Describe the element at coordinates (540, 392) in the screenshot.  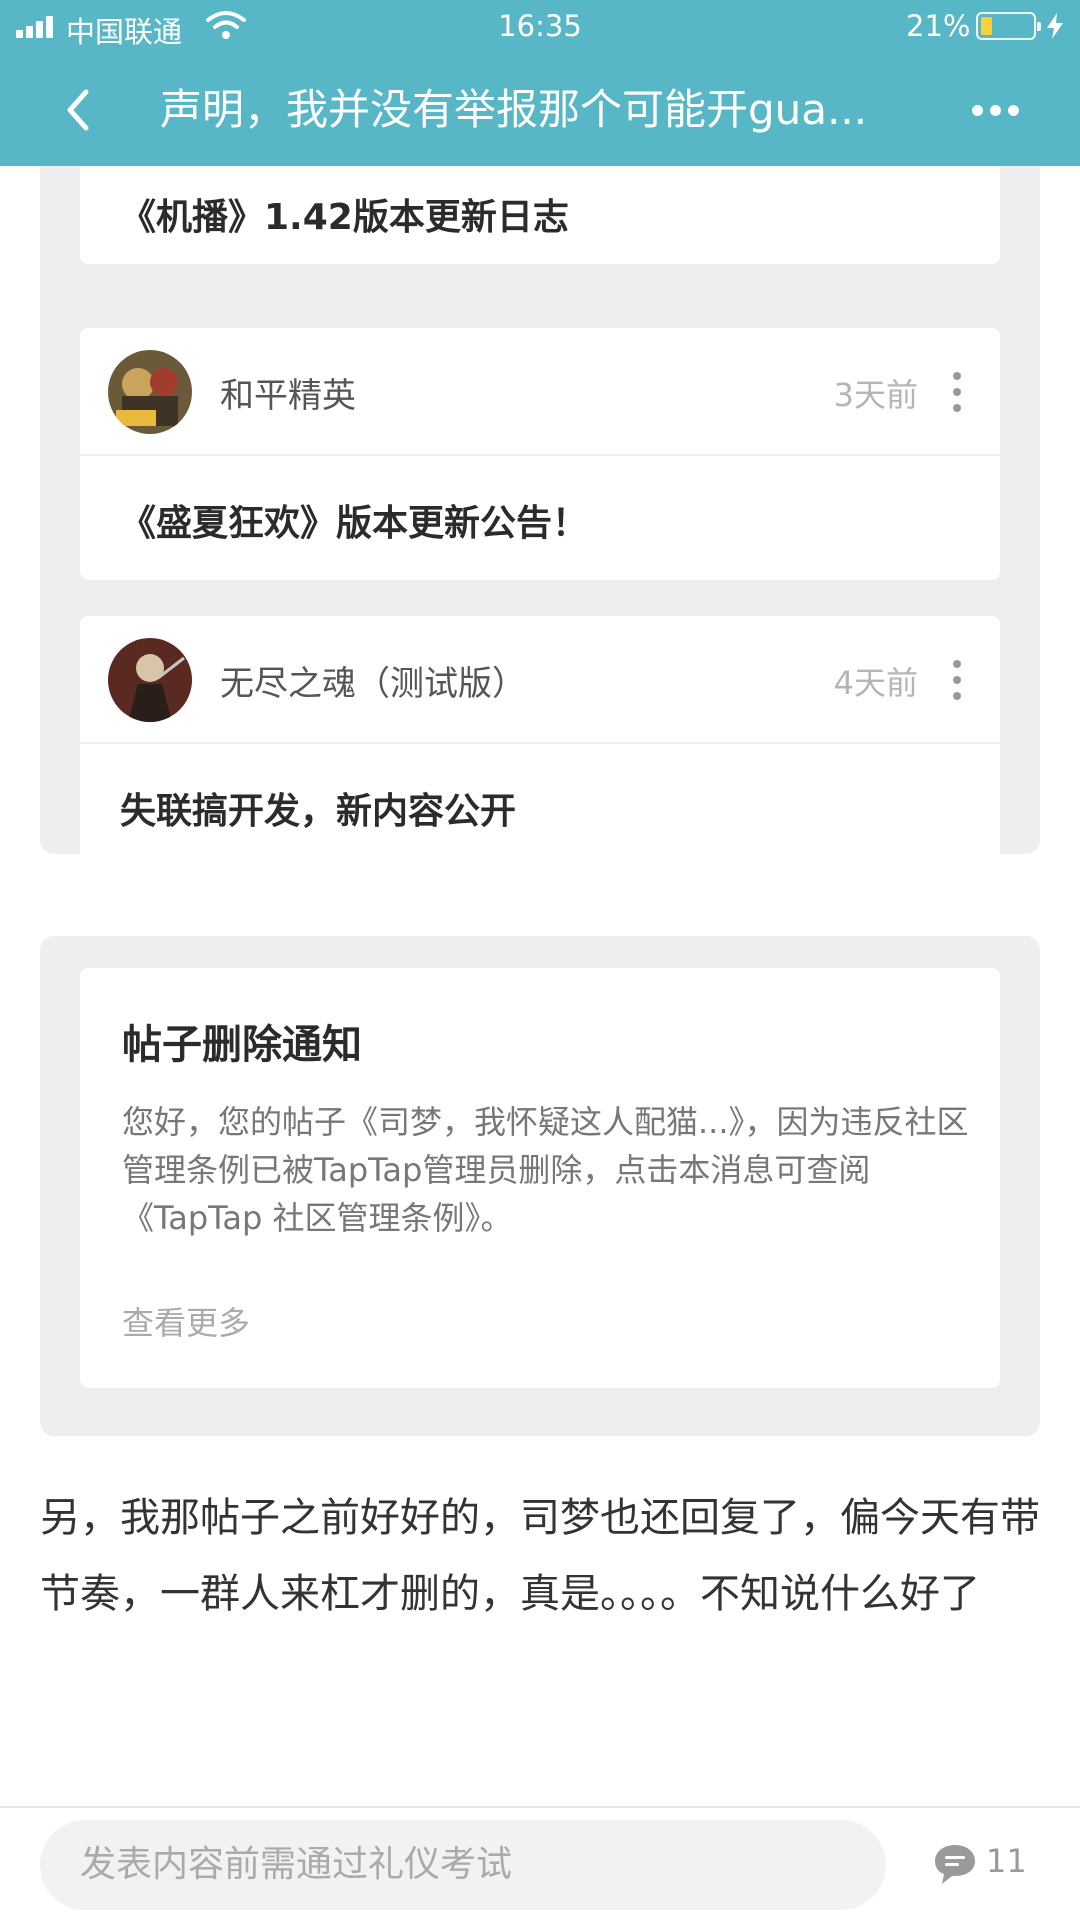
I see `feed-card-header: 和平精英 3天前` at that location.